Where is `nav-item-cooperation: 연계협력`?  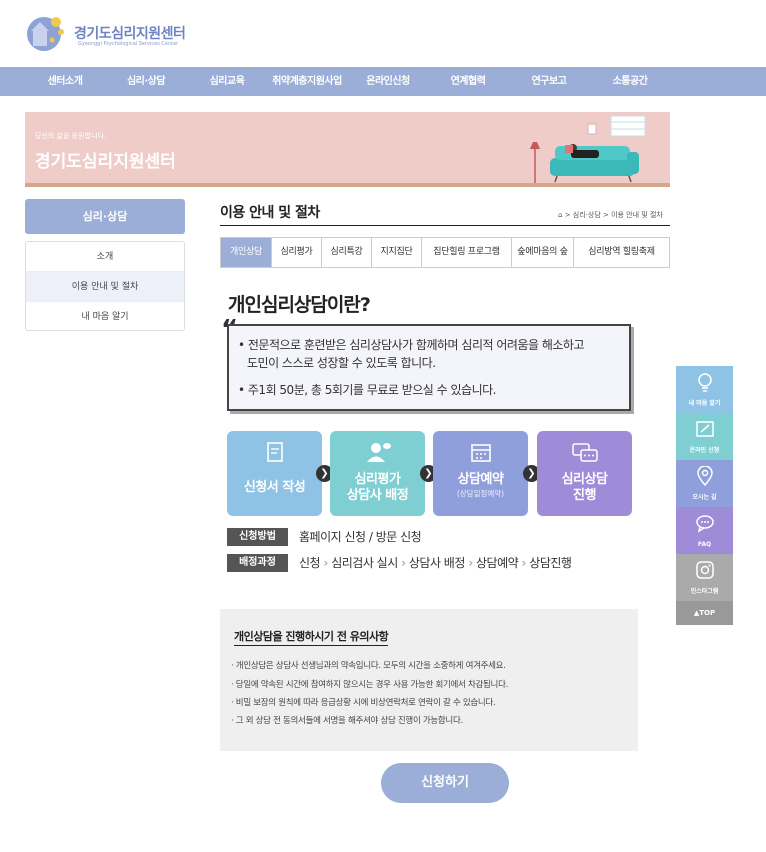 nav-item-cooperation: 연계협력 is located at coordinates (468, 81).